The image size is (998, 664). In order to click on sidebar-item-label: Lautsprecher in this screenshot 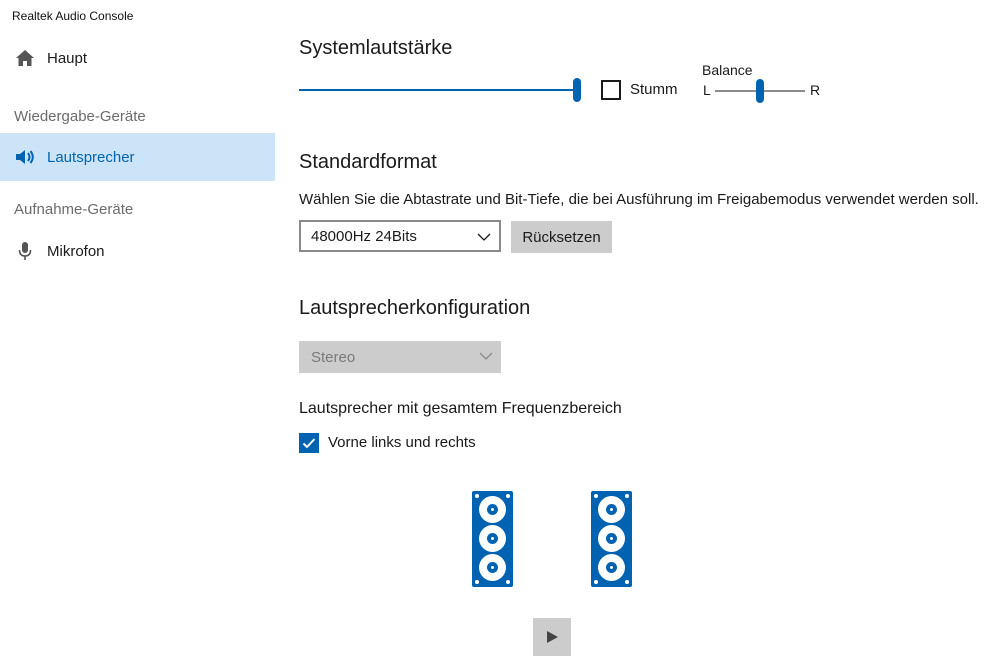, I will do `click(91, 157)`.